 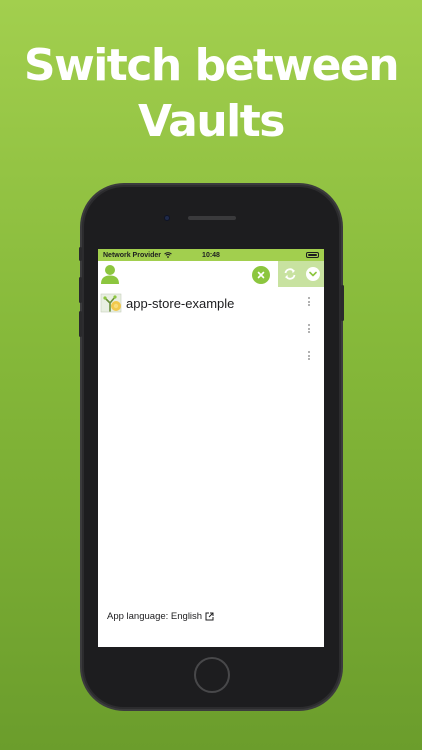 I want to click on vault-name: app-store-example, so click(x=180, y=303).